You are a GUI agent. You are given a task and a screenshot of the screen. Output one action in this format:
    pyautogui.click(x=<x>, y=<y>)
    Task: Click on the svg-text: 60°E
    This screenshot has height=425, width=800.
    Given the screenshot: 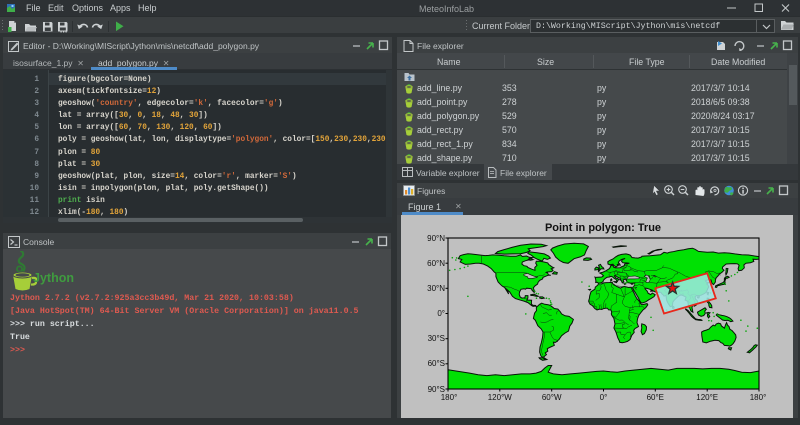 What is the action you would take?
    pyautogui.click(x=655, y=397)
    